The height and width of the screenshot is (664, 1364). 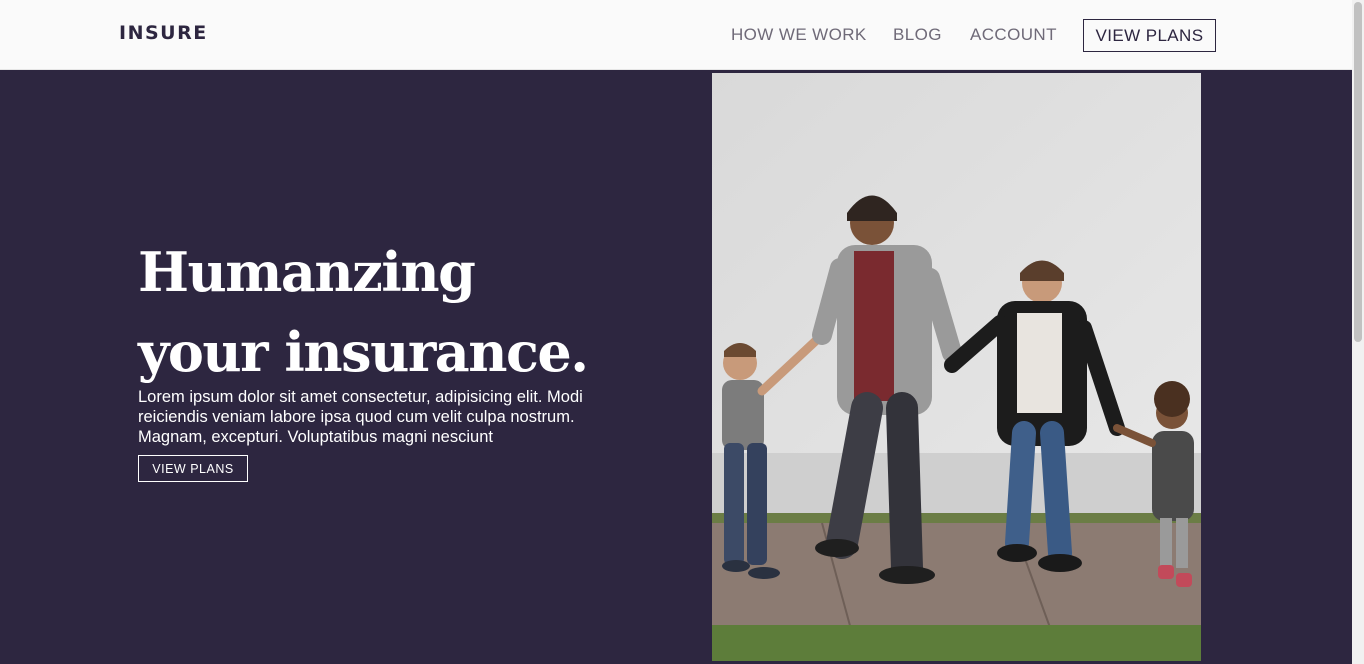 I want to click on nav-link-blog: BLOG, so click(x=917, y=35).